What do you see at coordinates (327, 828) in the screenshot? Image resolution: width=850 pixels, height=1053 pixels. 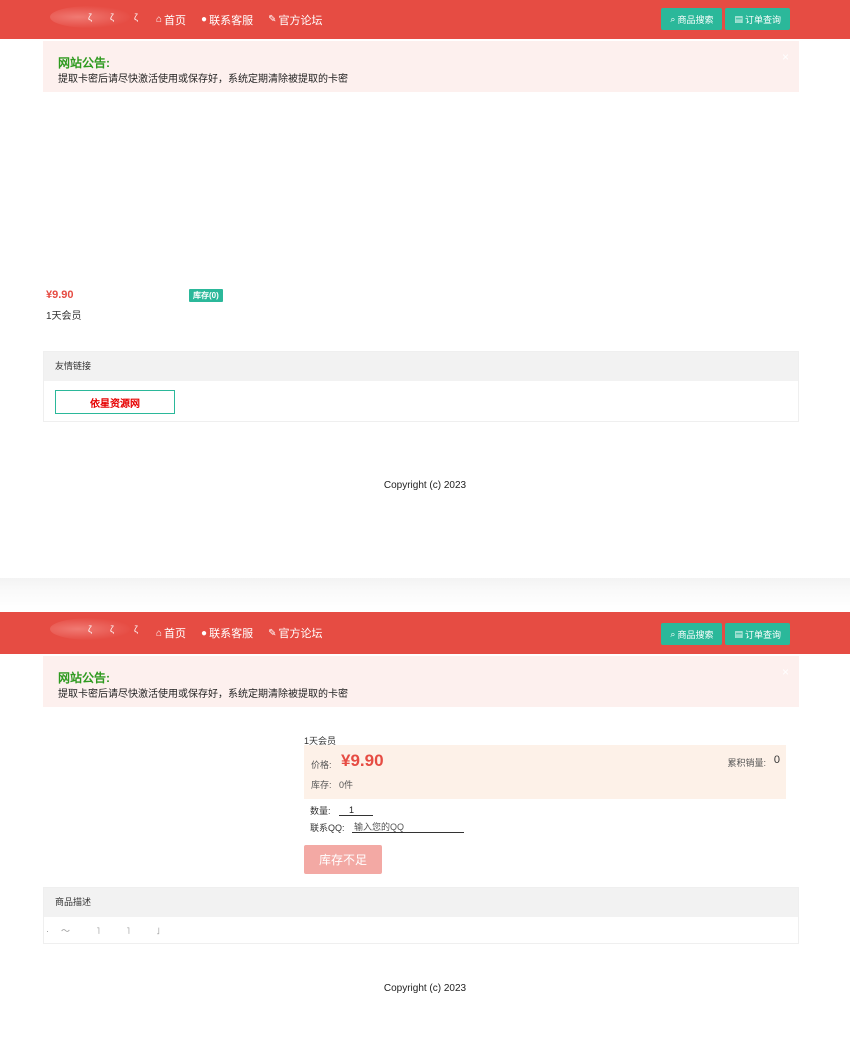 I see `qq-label: 联系QQ:` at bounding box center [327, 828].